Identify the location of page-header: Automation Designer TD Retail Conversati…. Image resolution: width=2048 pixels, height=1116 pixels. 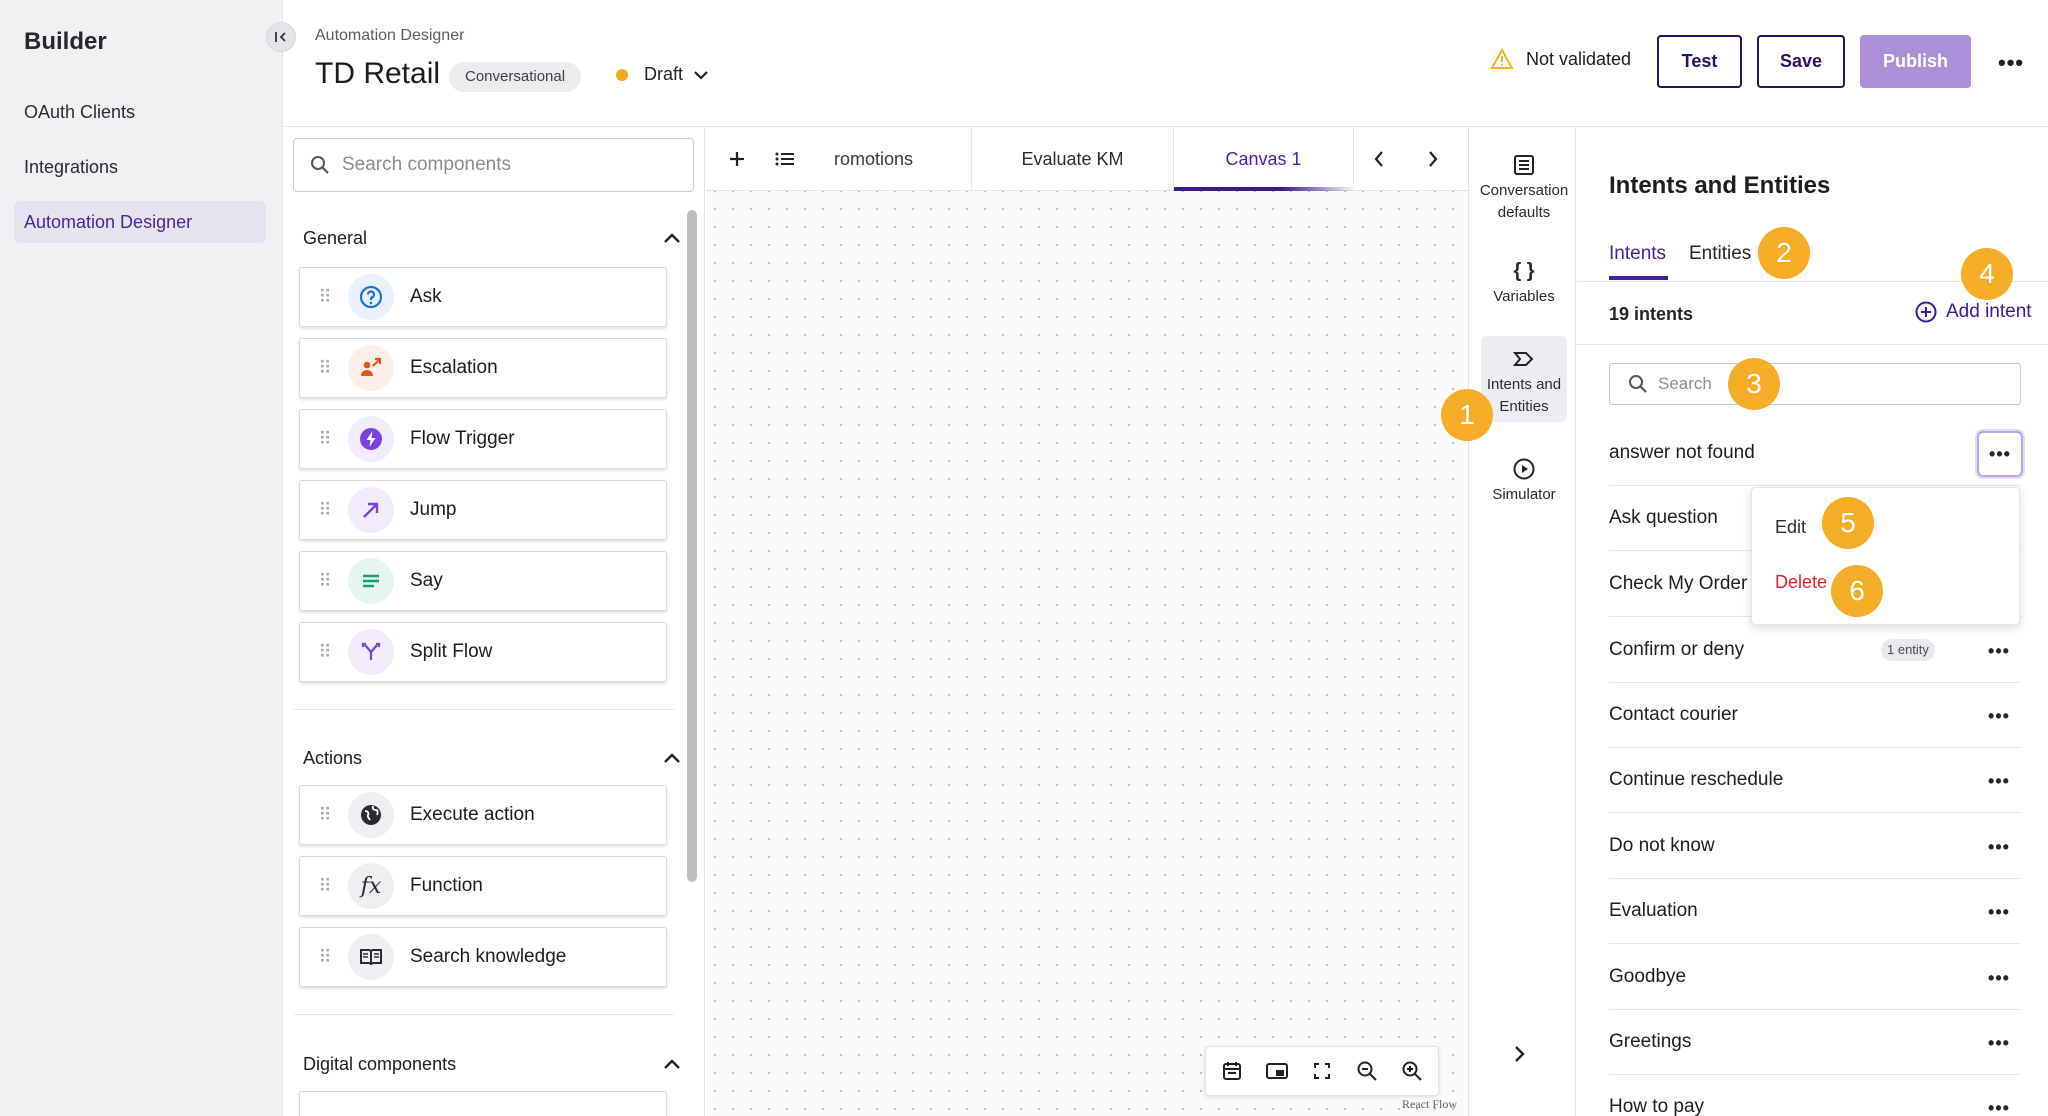
(1166, 63).